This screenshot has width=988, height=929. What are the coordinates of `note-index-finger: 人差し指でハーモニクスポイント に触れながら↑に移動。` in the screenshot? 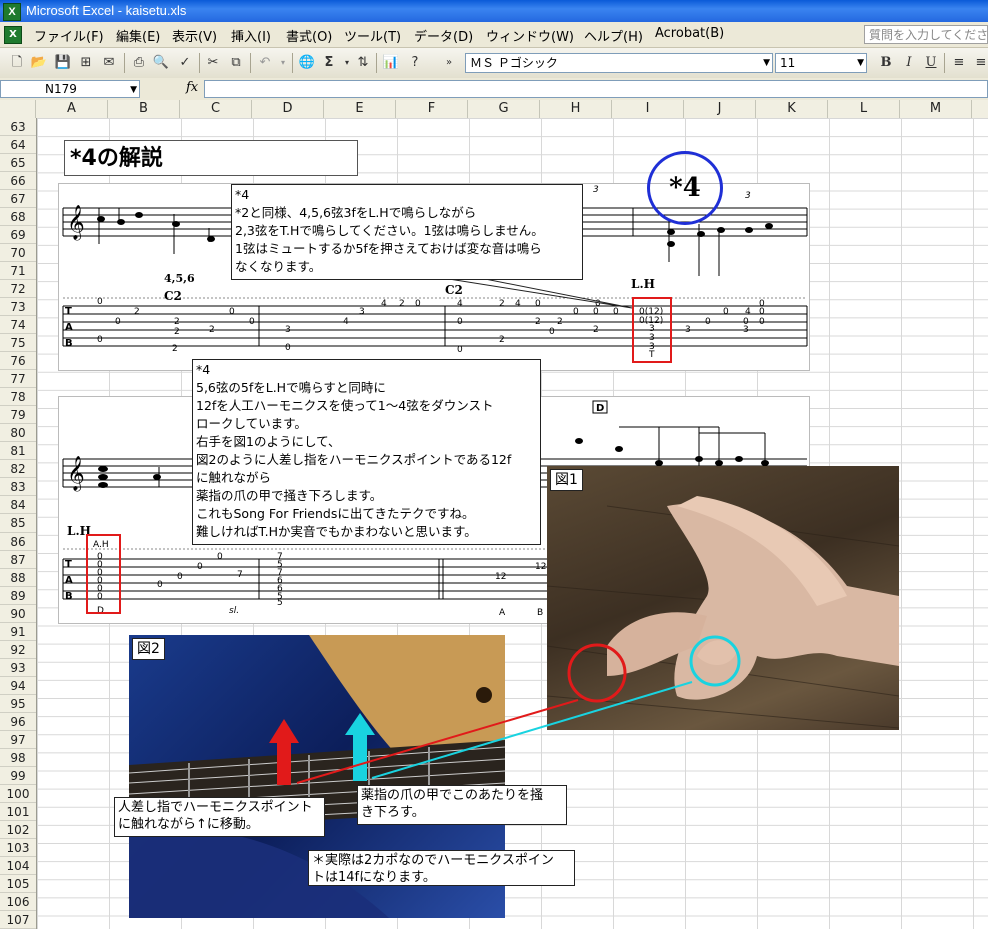 It's located at (219, 817).